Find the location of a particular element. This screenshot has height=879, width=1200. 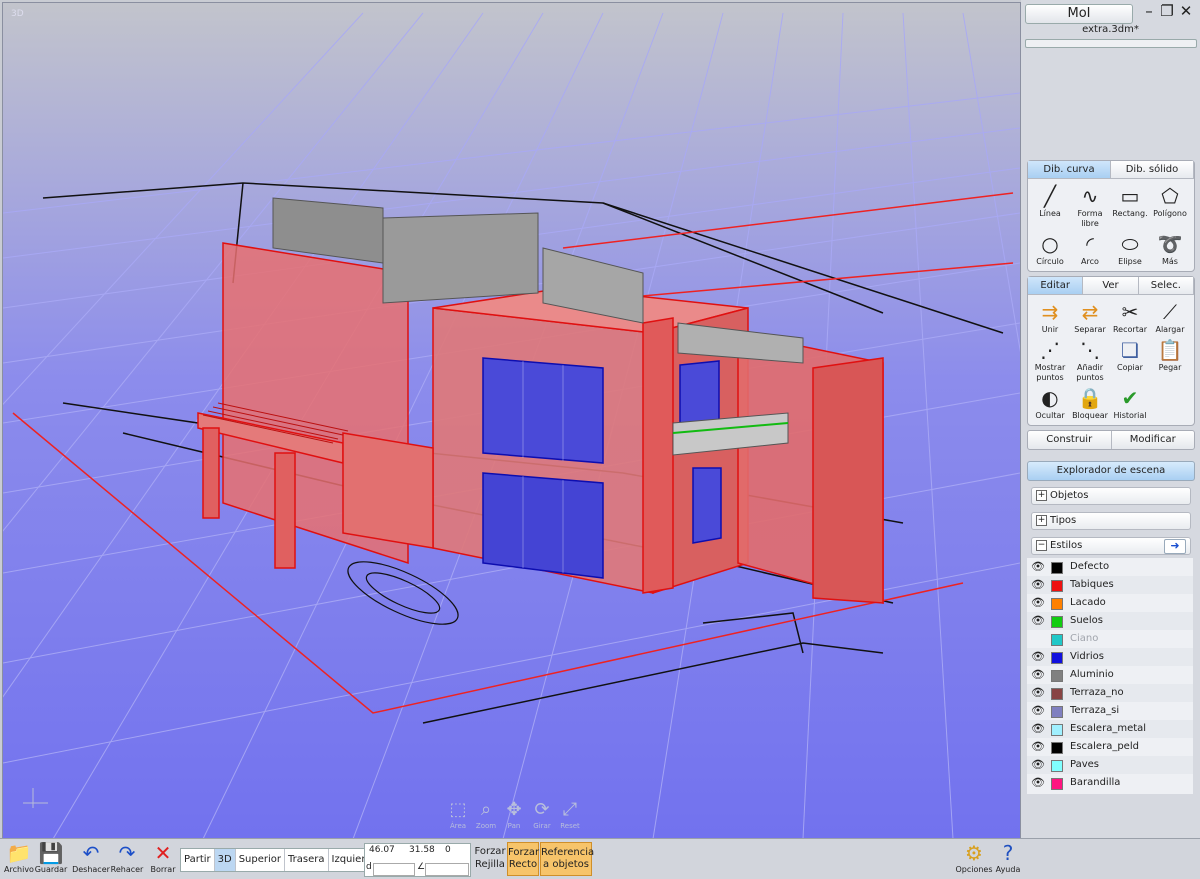

line-tool: ╱ Línea is located at coordinates (1050, 201).